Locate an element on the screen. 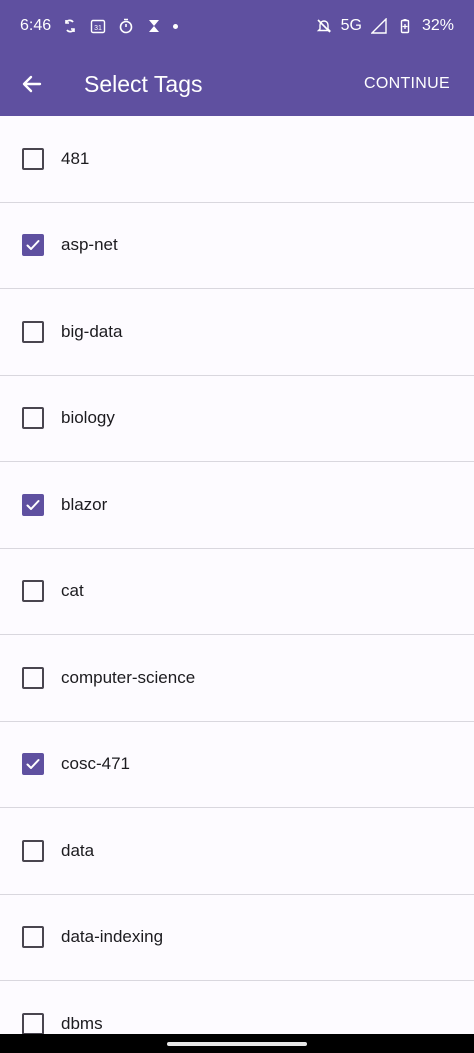 The height and width of the screenshot is (1053, 474). calendar-day: 31 is located at coordinates (98, 28).